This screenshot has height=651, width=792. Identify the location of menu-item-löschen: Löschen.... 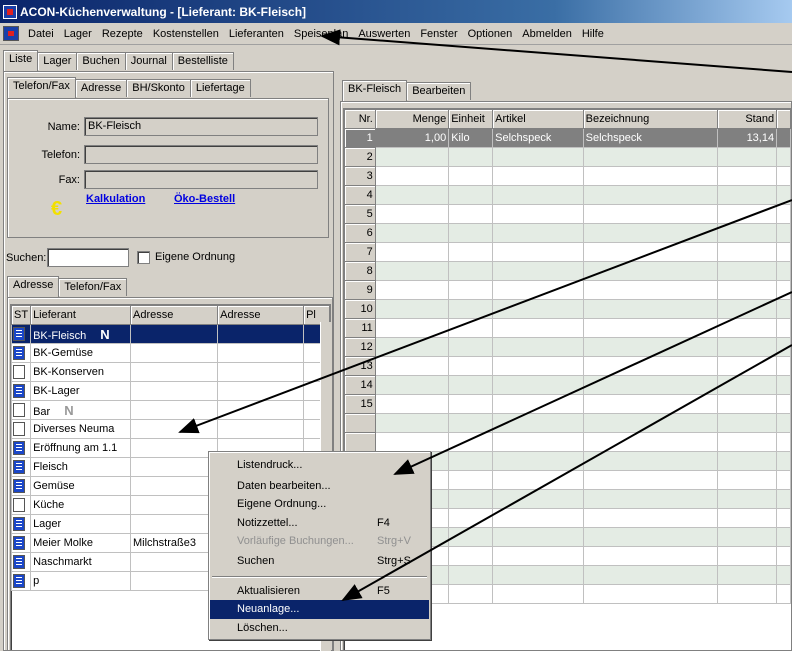
(319, 628).